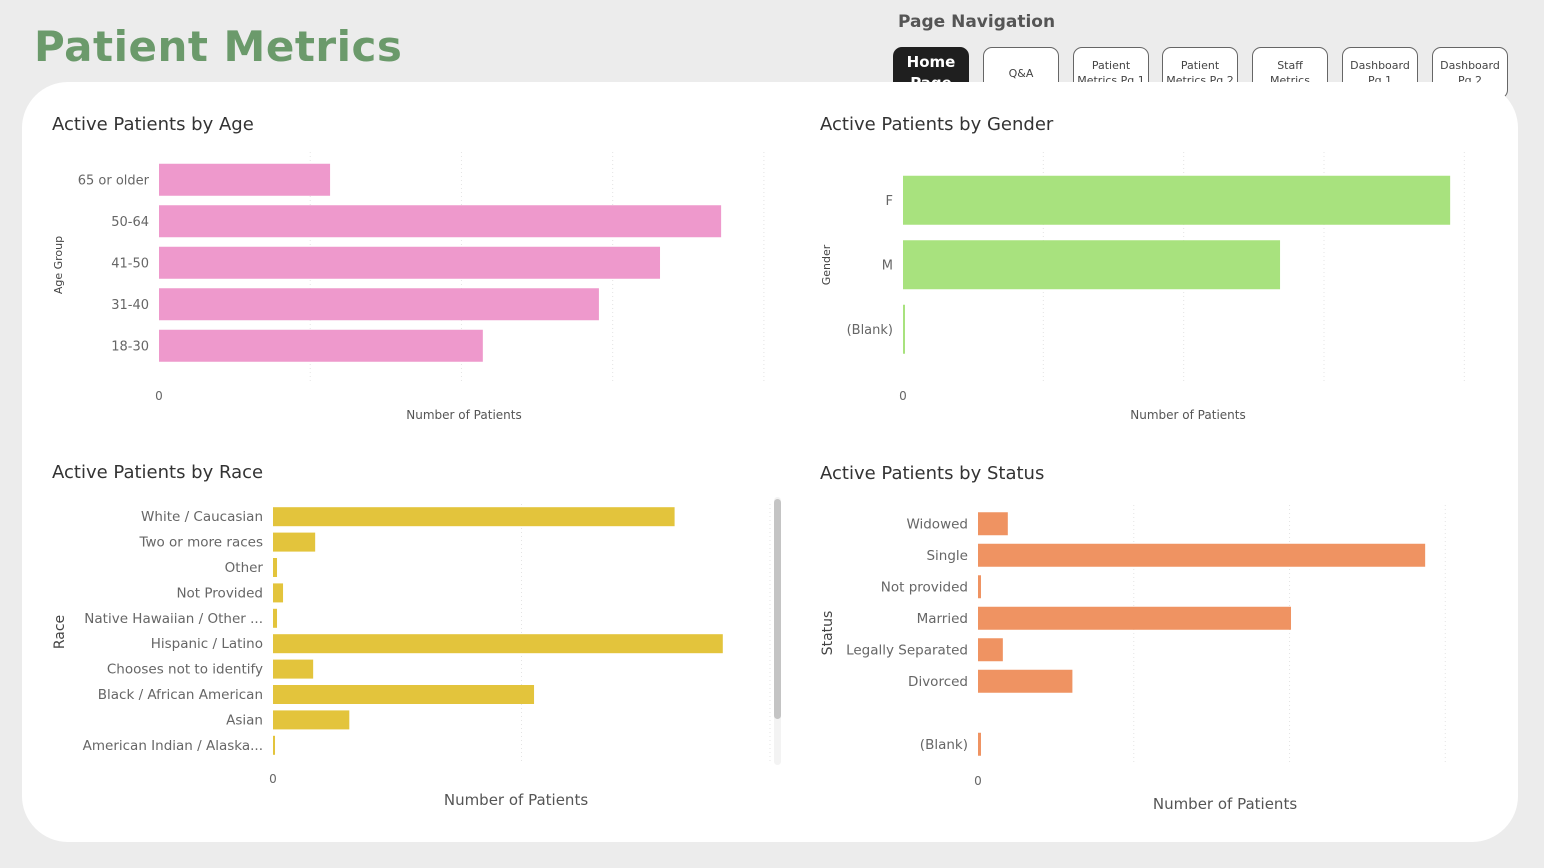  I want to click on race-y-axis-label: Race, so click(60, 632).